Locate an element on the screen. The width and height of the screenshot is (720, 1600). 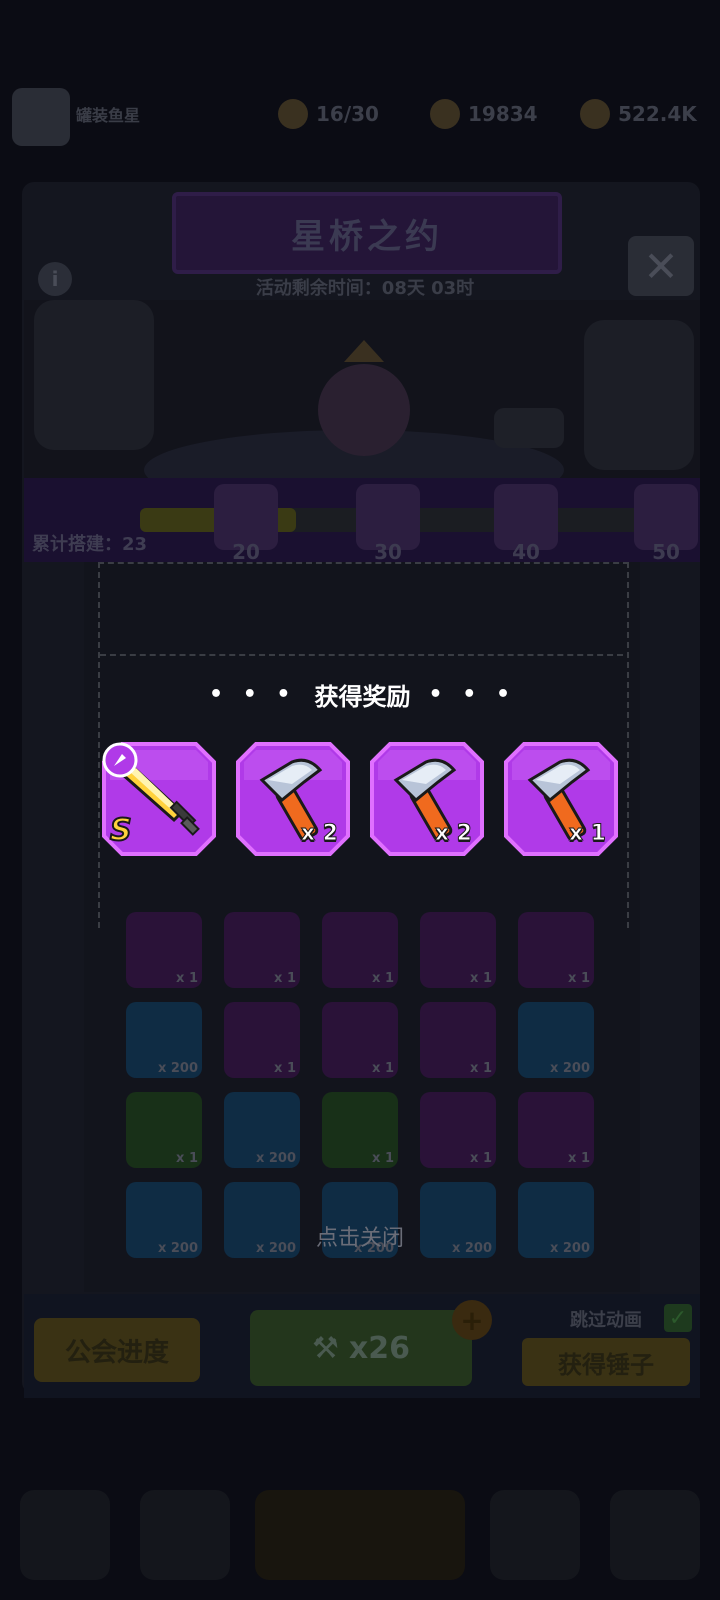
tap-to-close: 点击关闭 is located at coordinates (360, 1235).